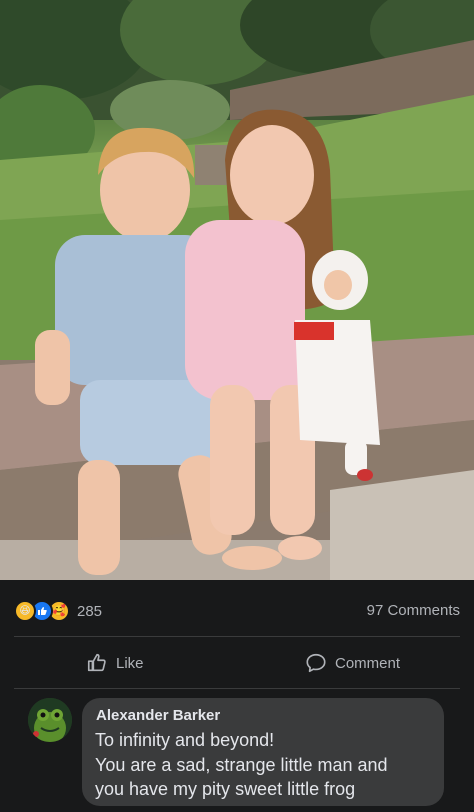 The width and height of the screenshot is (474, 812). I want to click on reaction-summary: 😆 🥰 285, so click(58, 611).